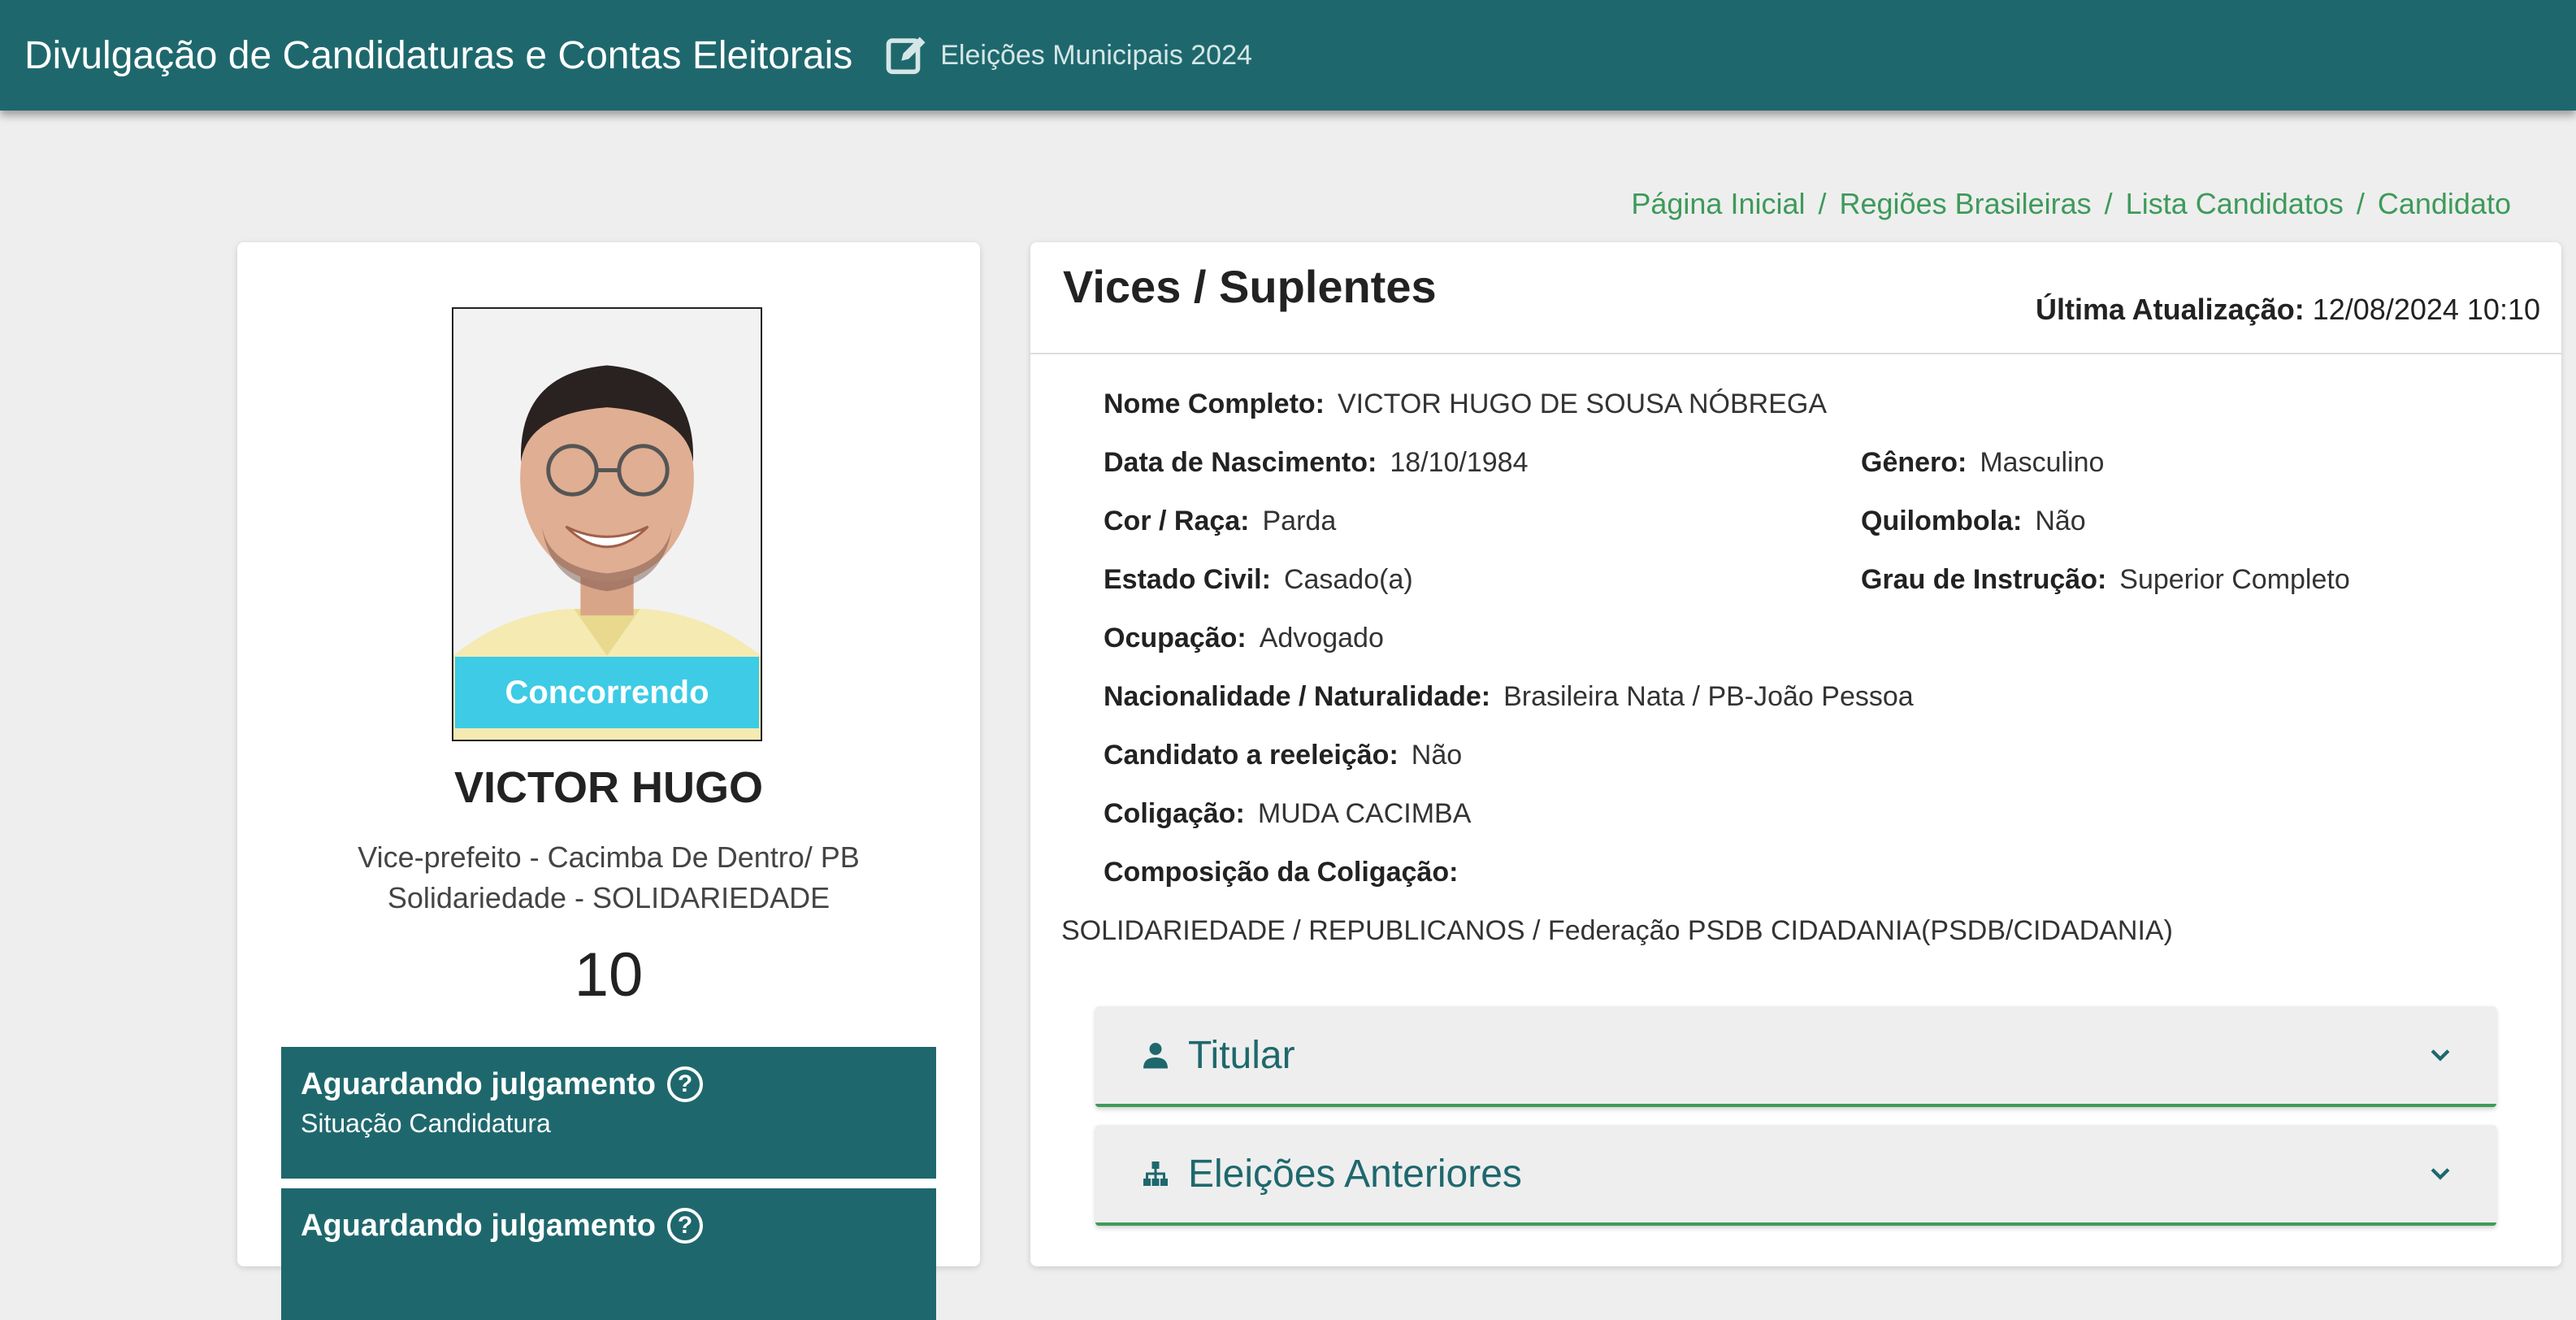  I want to click on second-status-title: Aguardando julgamento, so click(479, 1225).